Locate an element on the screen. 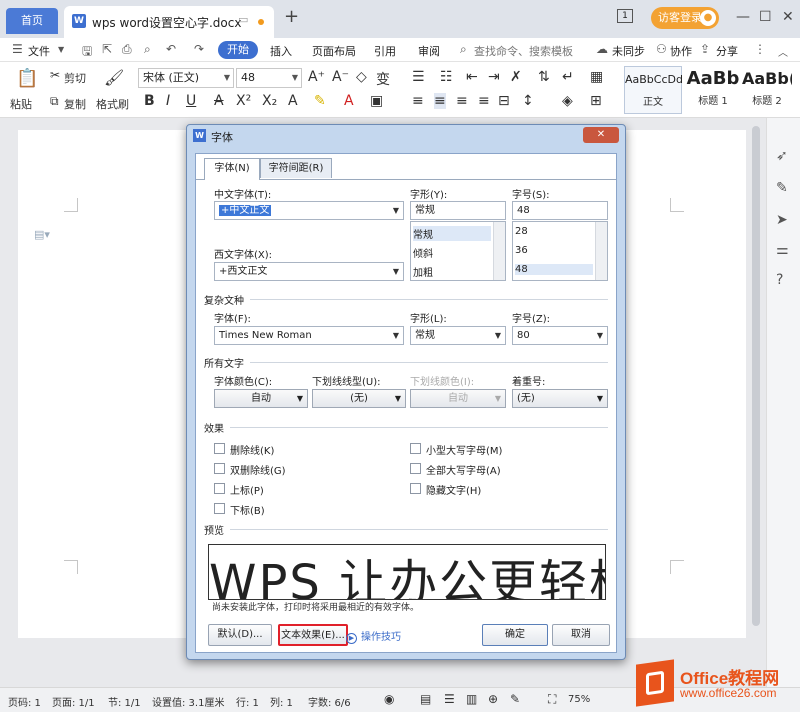  hamburger-icon: ☰ is located at coordinates (17, 49).